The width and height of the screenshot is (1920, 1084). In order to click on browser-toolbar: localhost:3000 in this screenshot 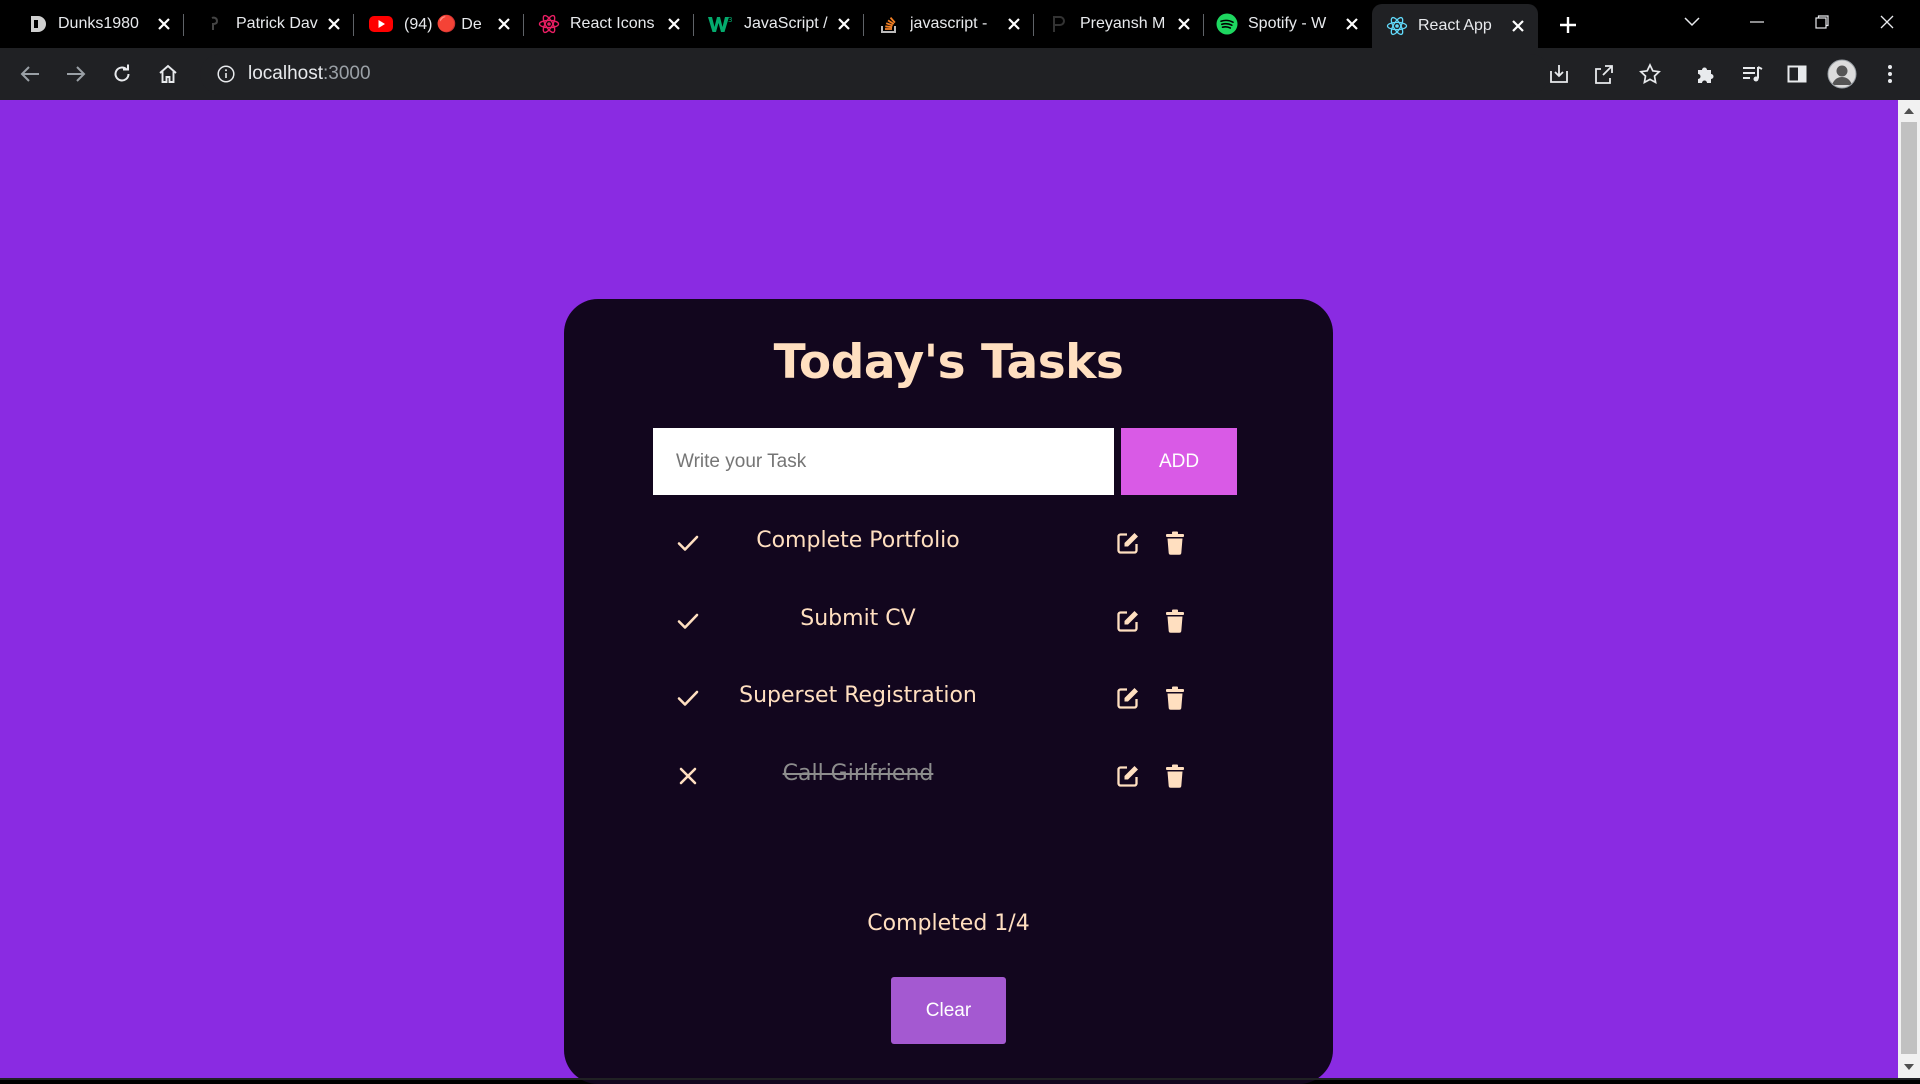, I will do `click(960, 74)`.